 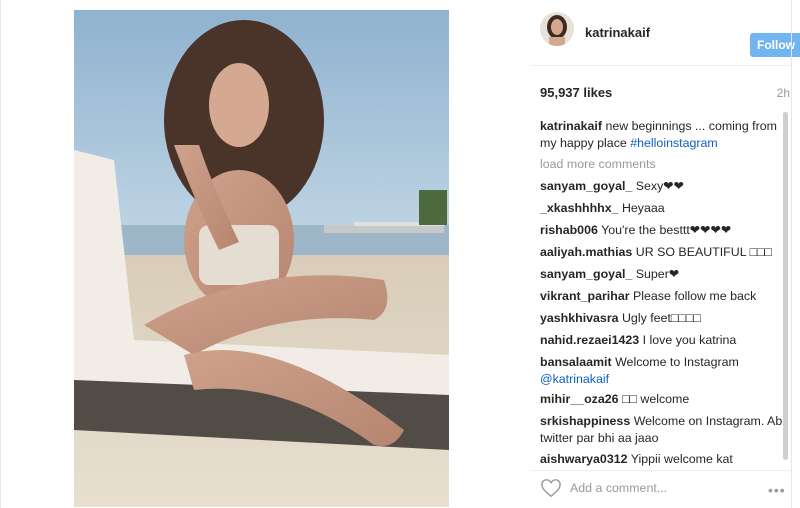 I want to click on comment-text: Sexy❤❤, so click(x=660, y=186).